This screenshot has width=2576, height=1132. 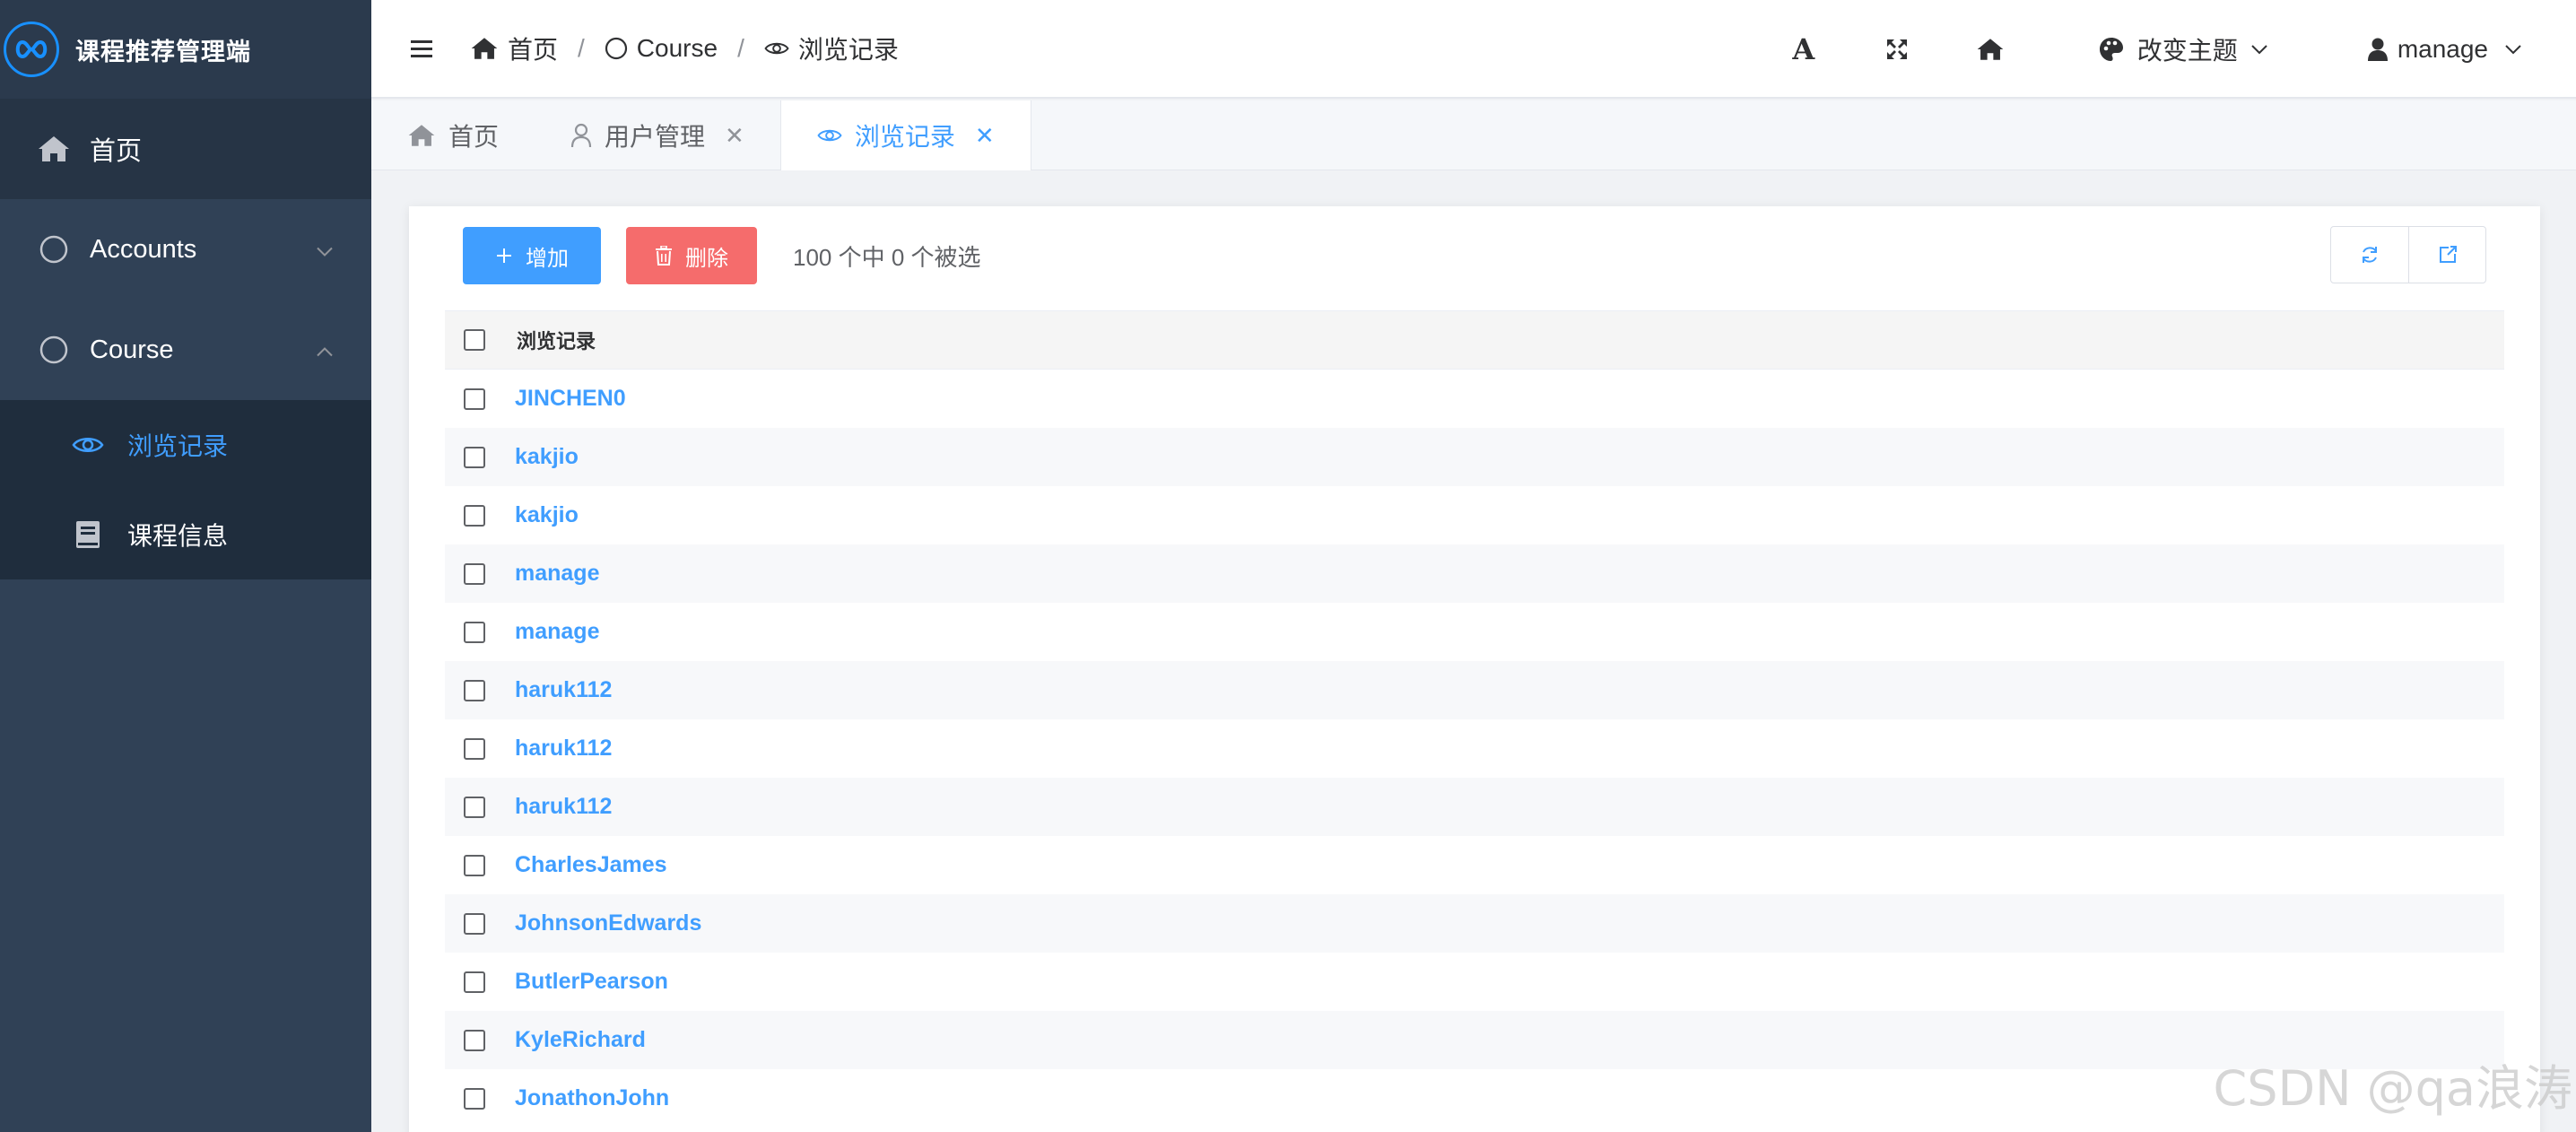 I want to click on row-link: JINCHEN0, so click(x=570, y=399).